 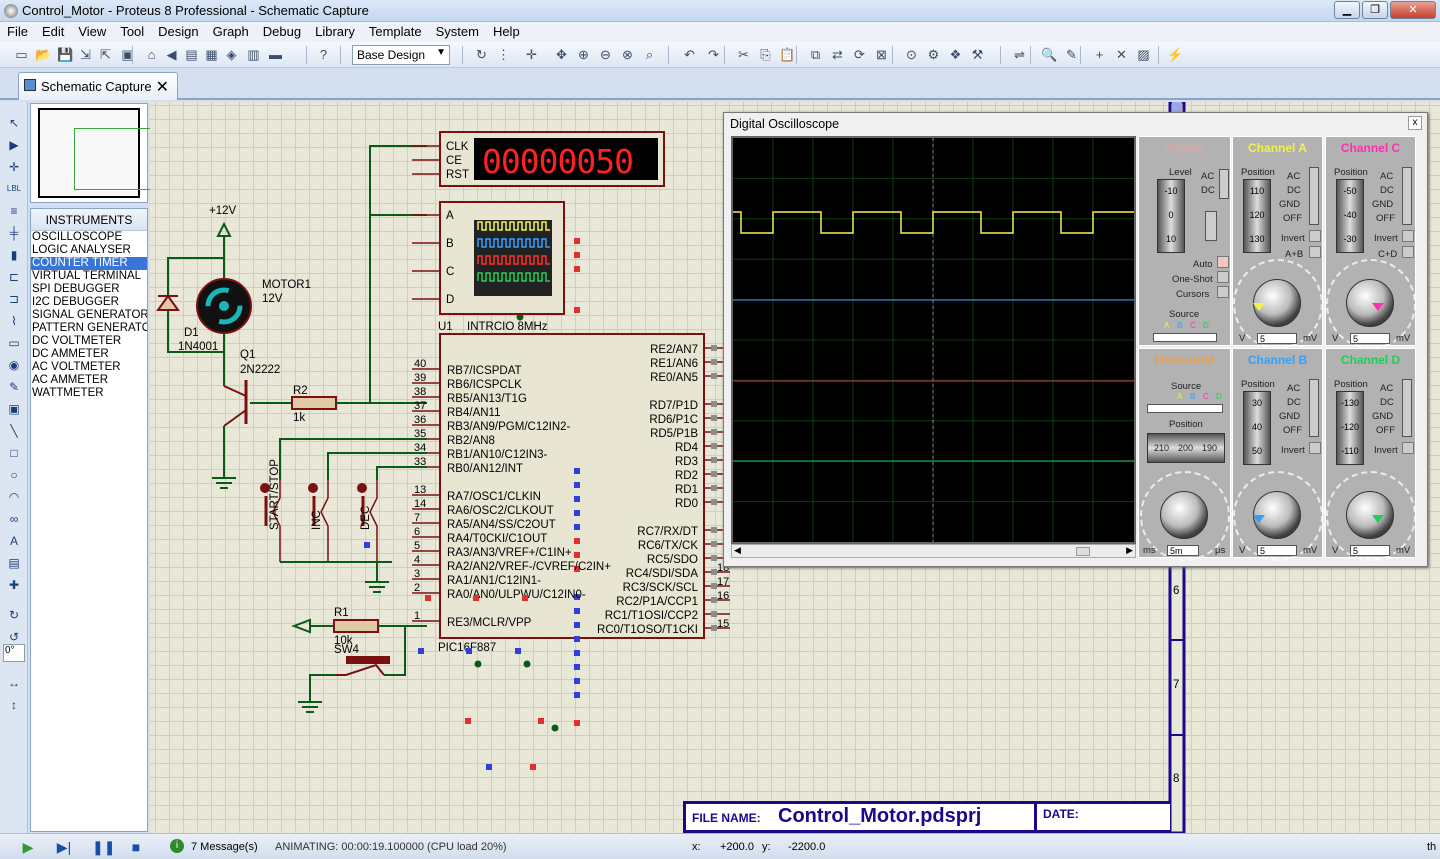 I want to click on menu-design: Design, so click(x=178, y=30).